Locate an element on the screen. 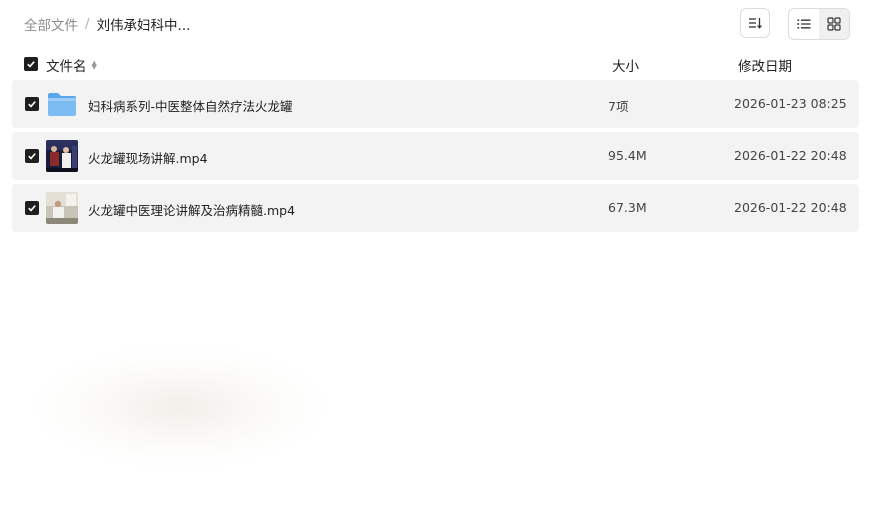  sort-arrows-icon: ▲ ▼ is located at coordinates (94, 65).